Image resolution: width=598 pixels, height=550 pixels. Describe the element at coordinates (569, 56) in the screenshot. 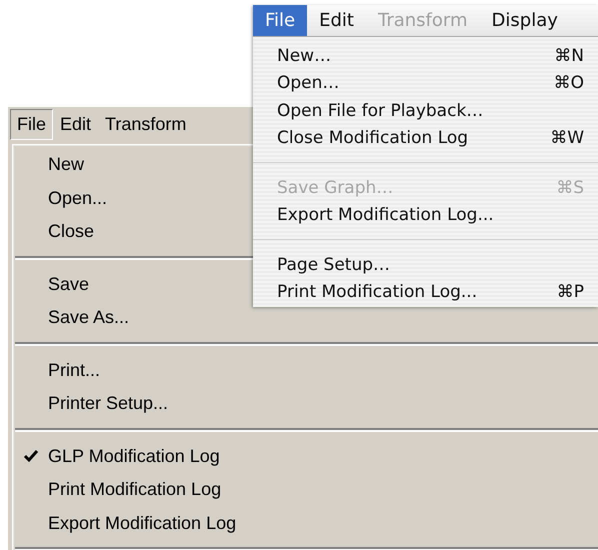

I see `shortcut-label: ⌘N` at that location.